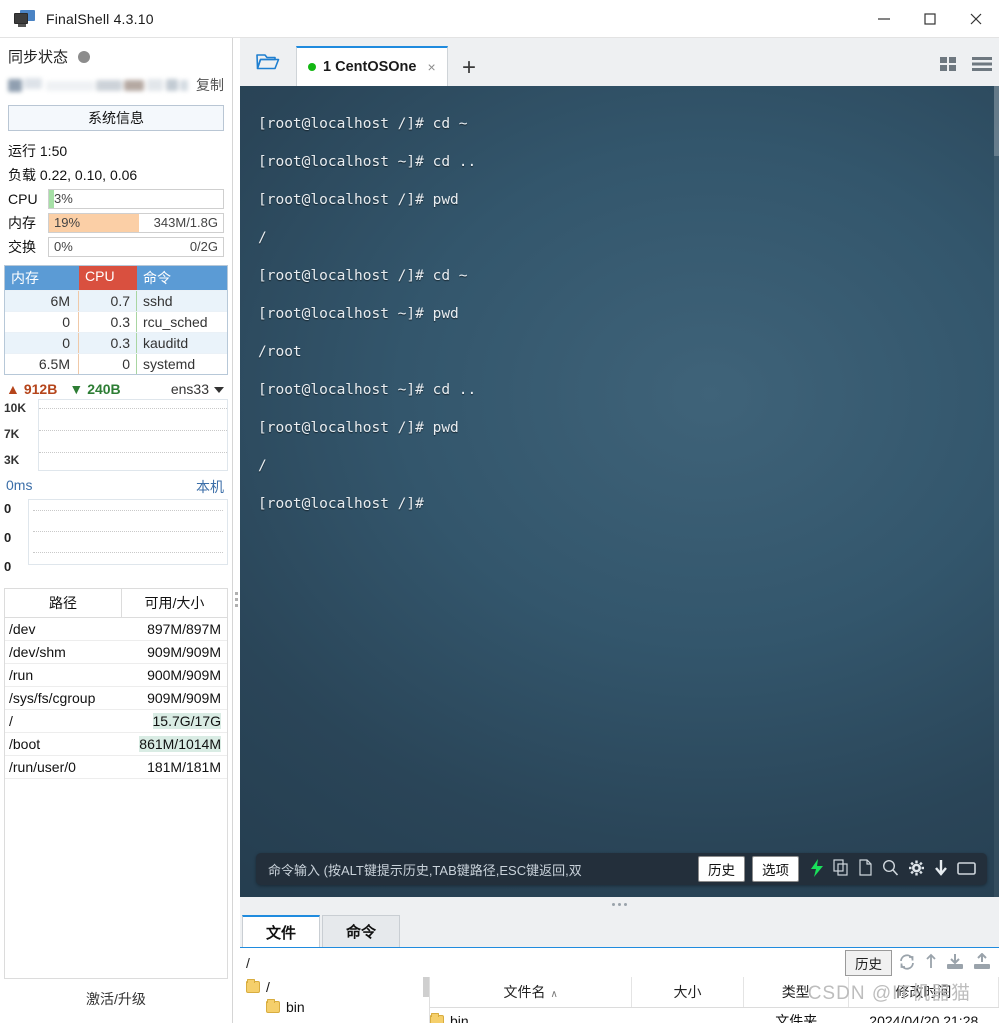 The width and height of the screenshot is (999, 1023). Describe the element at coordinates (295, 1007) in the screenshot. I see `tree-node-label: bin` at that location.